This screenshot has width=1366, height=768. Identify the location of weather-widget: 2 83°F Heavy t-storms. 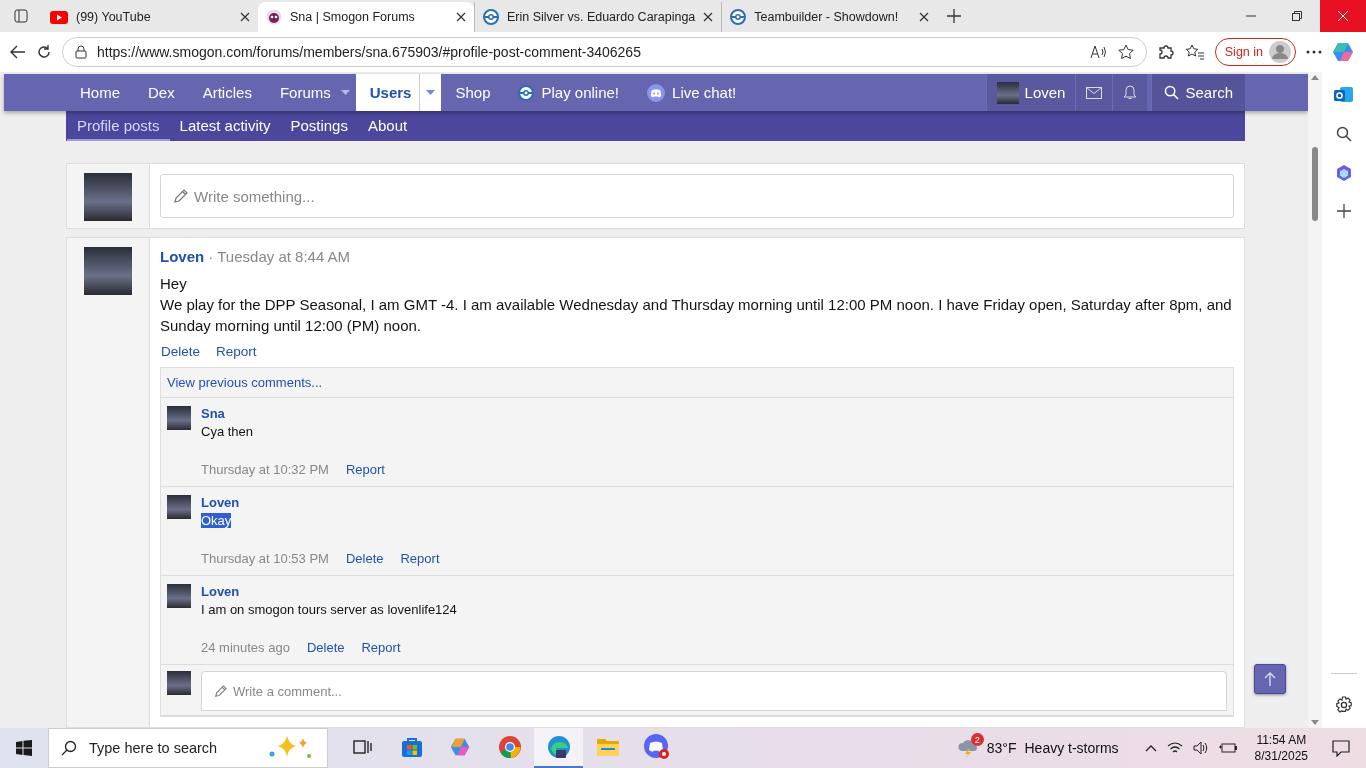
(1038, 748).